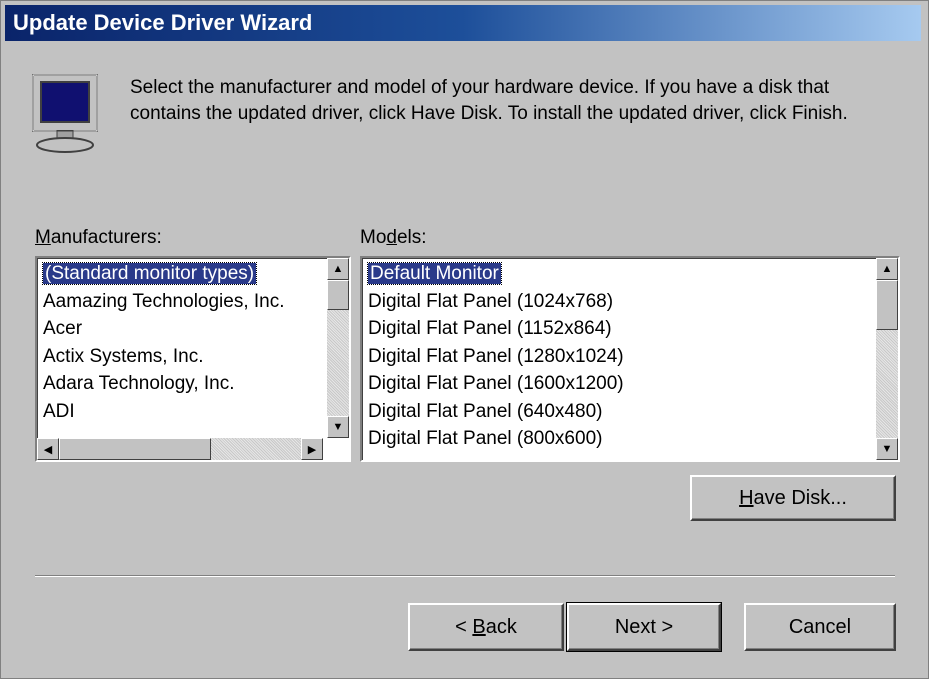 The width and height of the screenshot is (929, 679). What do you see at coordinates (163, 22) in the screenshot?
I see `window-title: Update Device Driver Wizard` at bounding box center [163, 22].